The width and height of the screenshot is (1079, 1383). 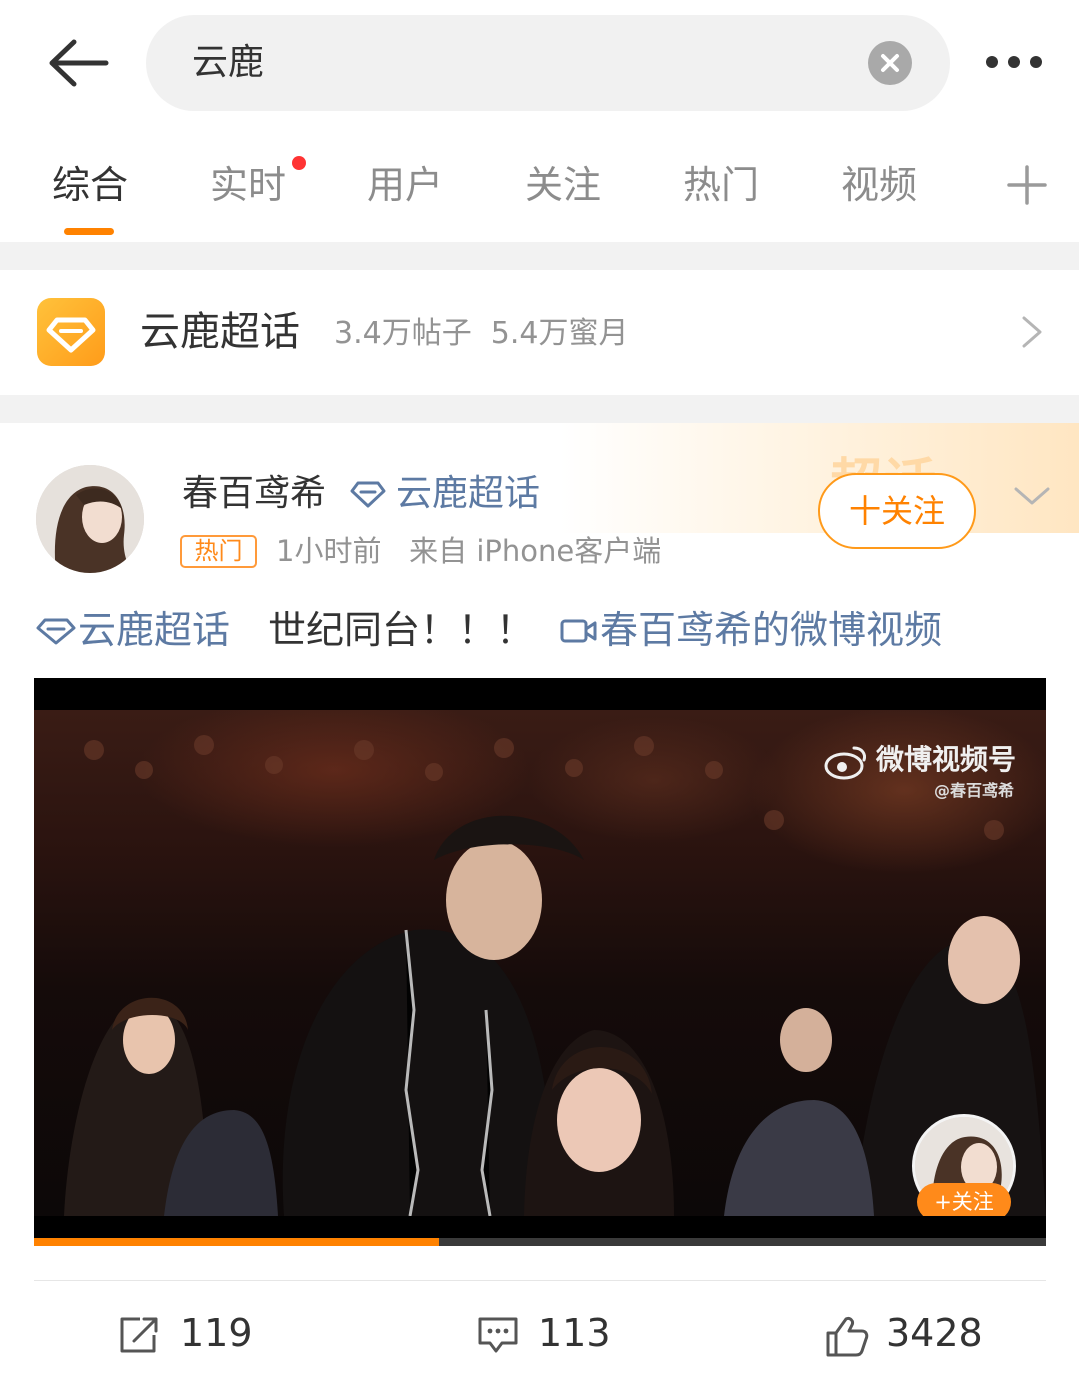 I want to click on supertopic-diamond-icon, so click(x=71, y=332).